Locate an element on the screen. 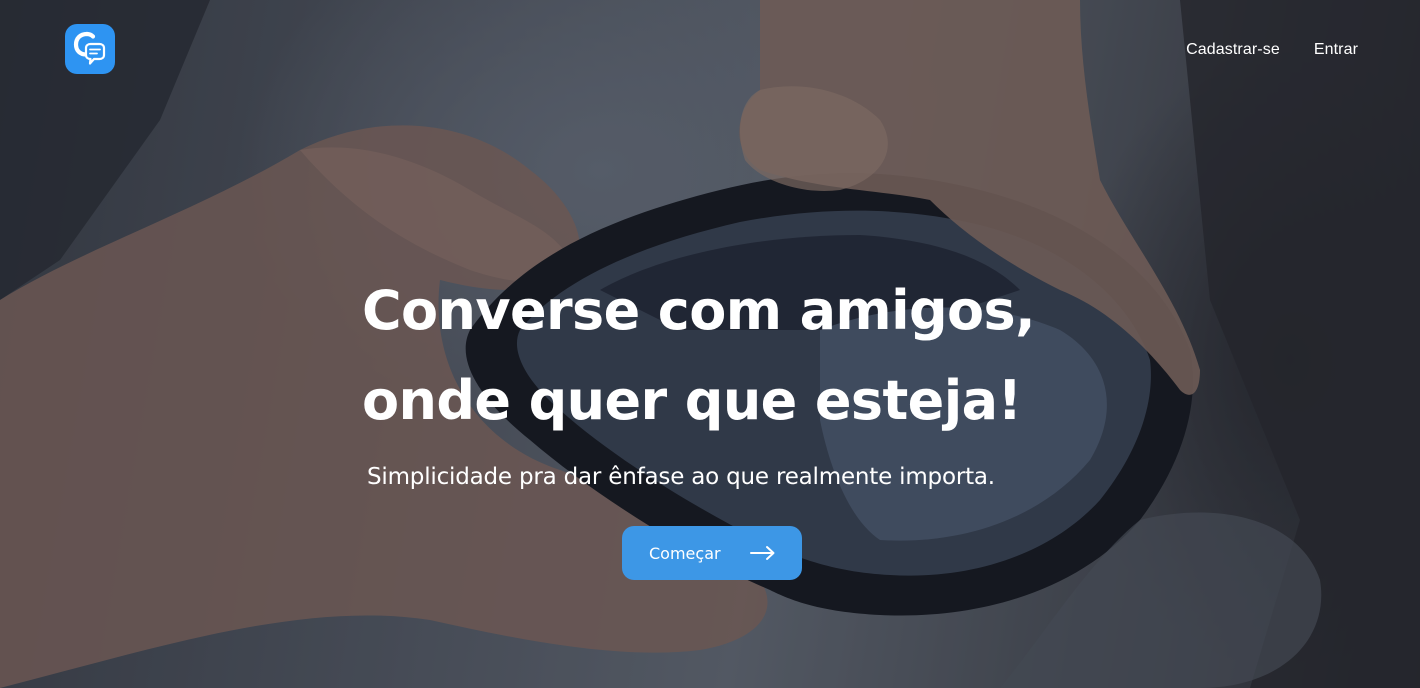  nav-link-login: Entrar is located at coordinates (1336, 50).